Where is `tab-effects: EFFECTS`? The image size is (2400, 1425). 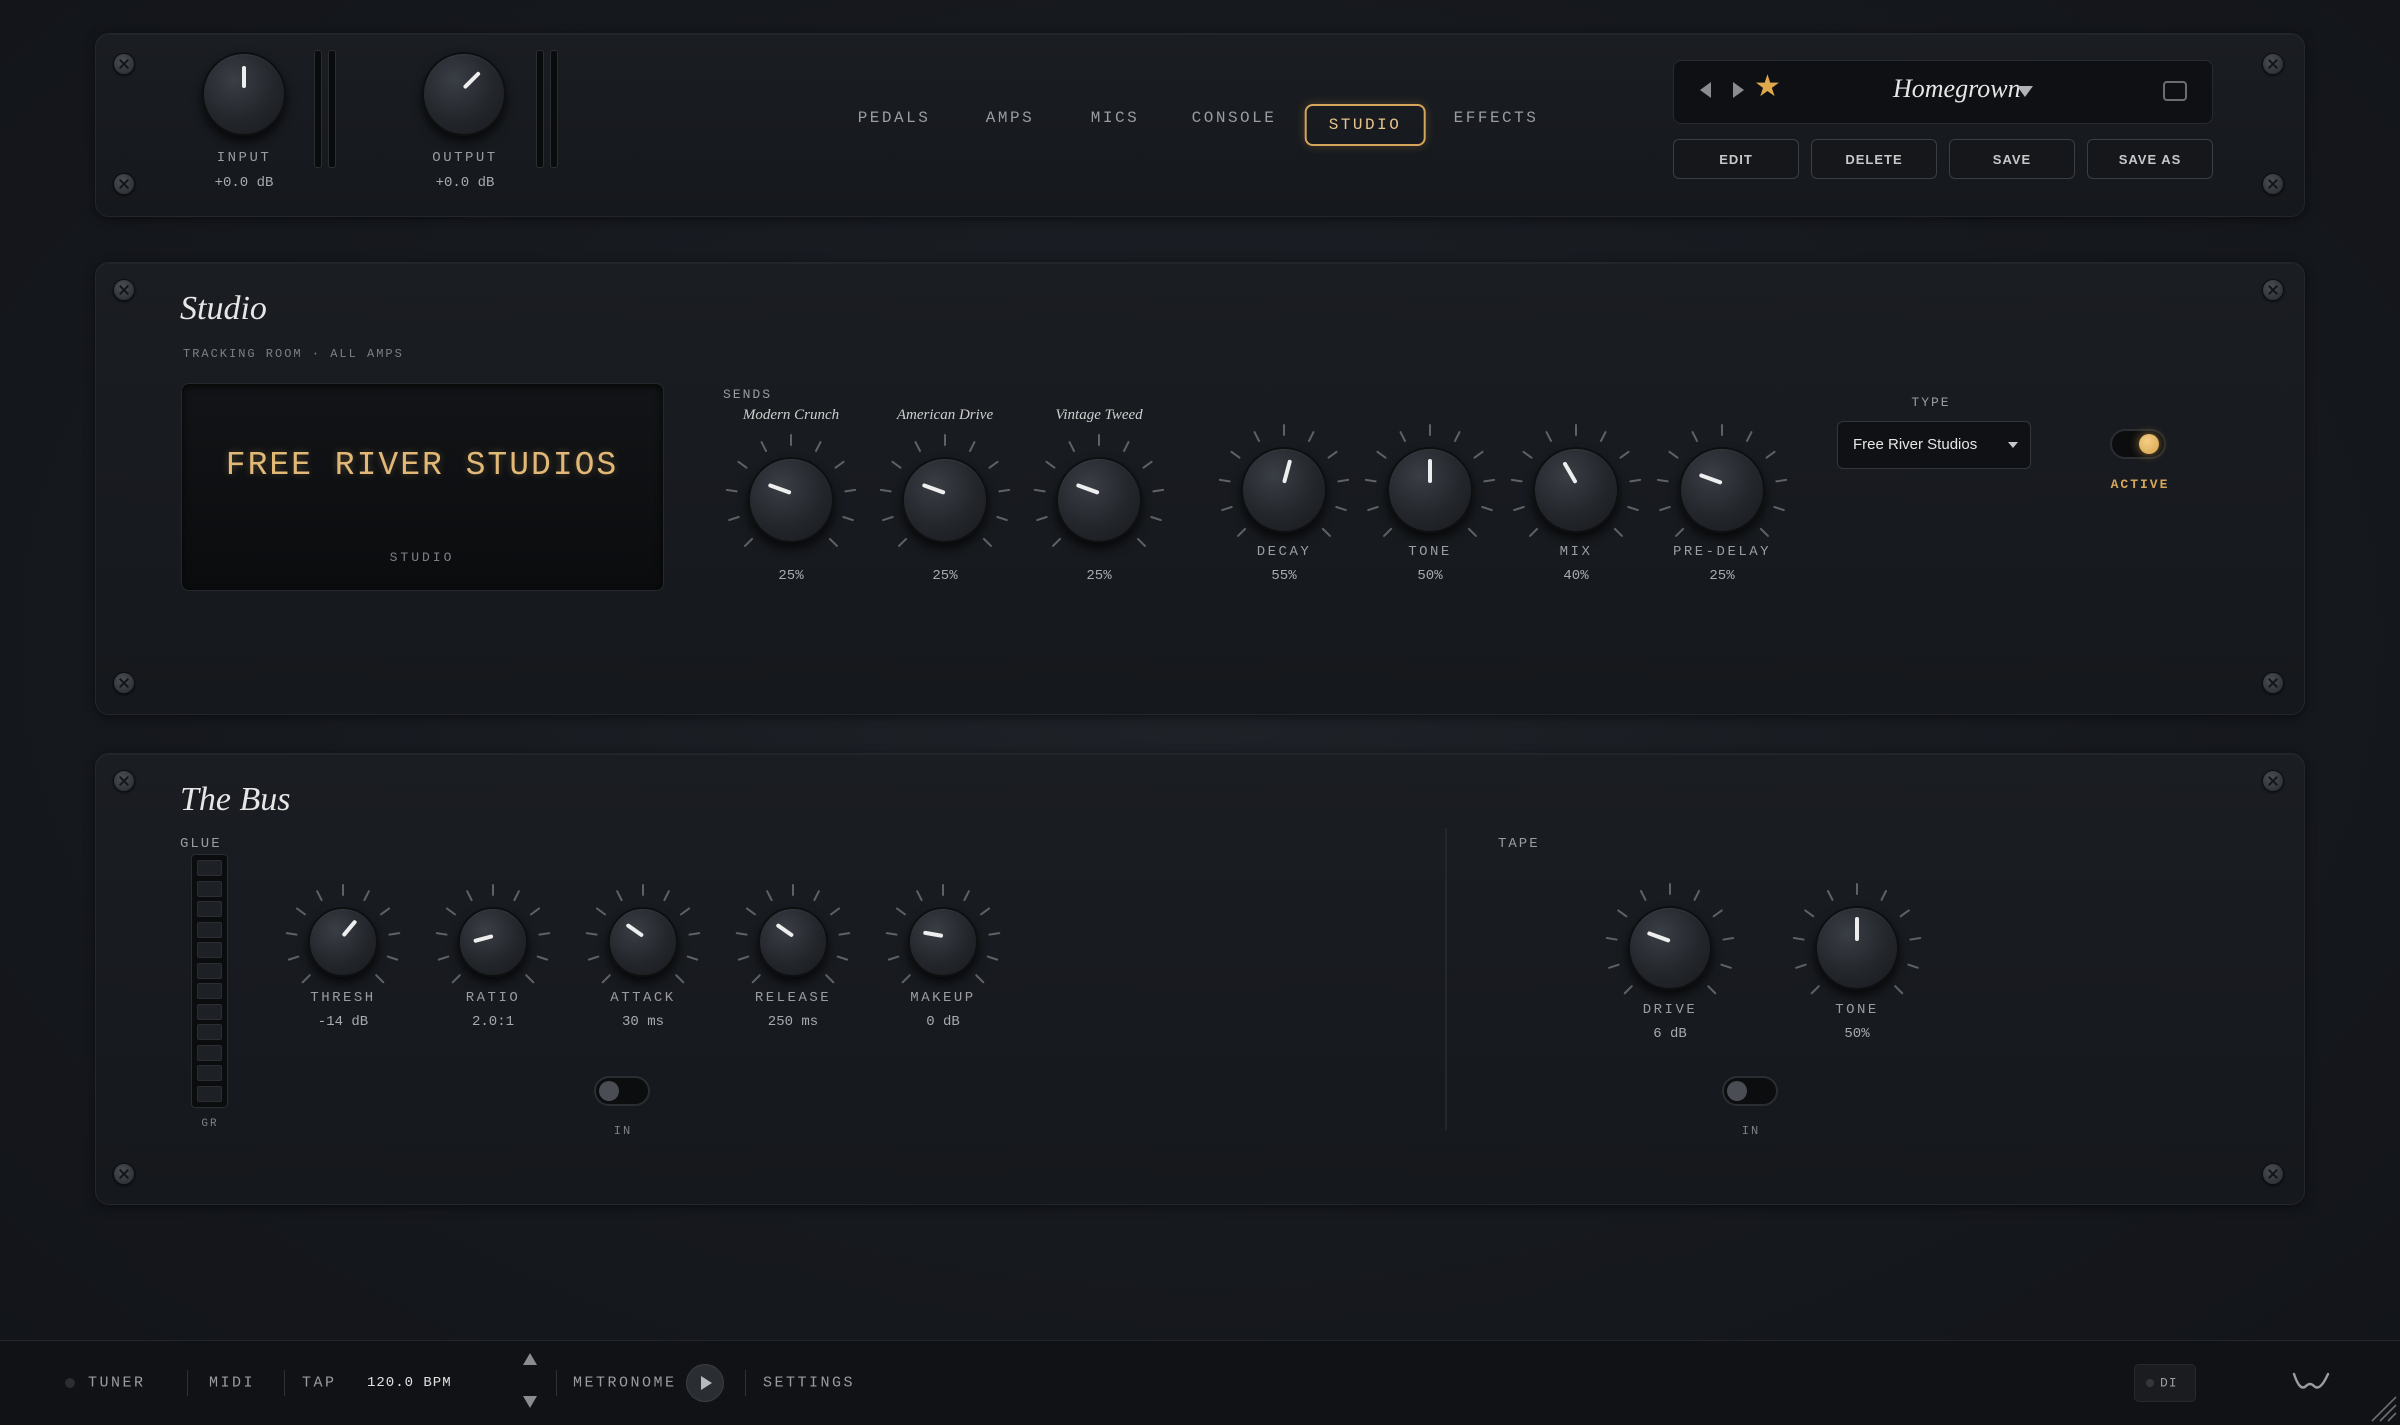
tab-effects: EFFECTS is located at coordinates (1496, 118).